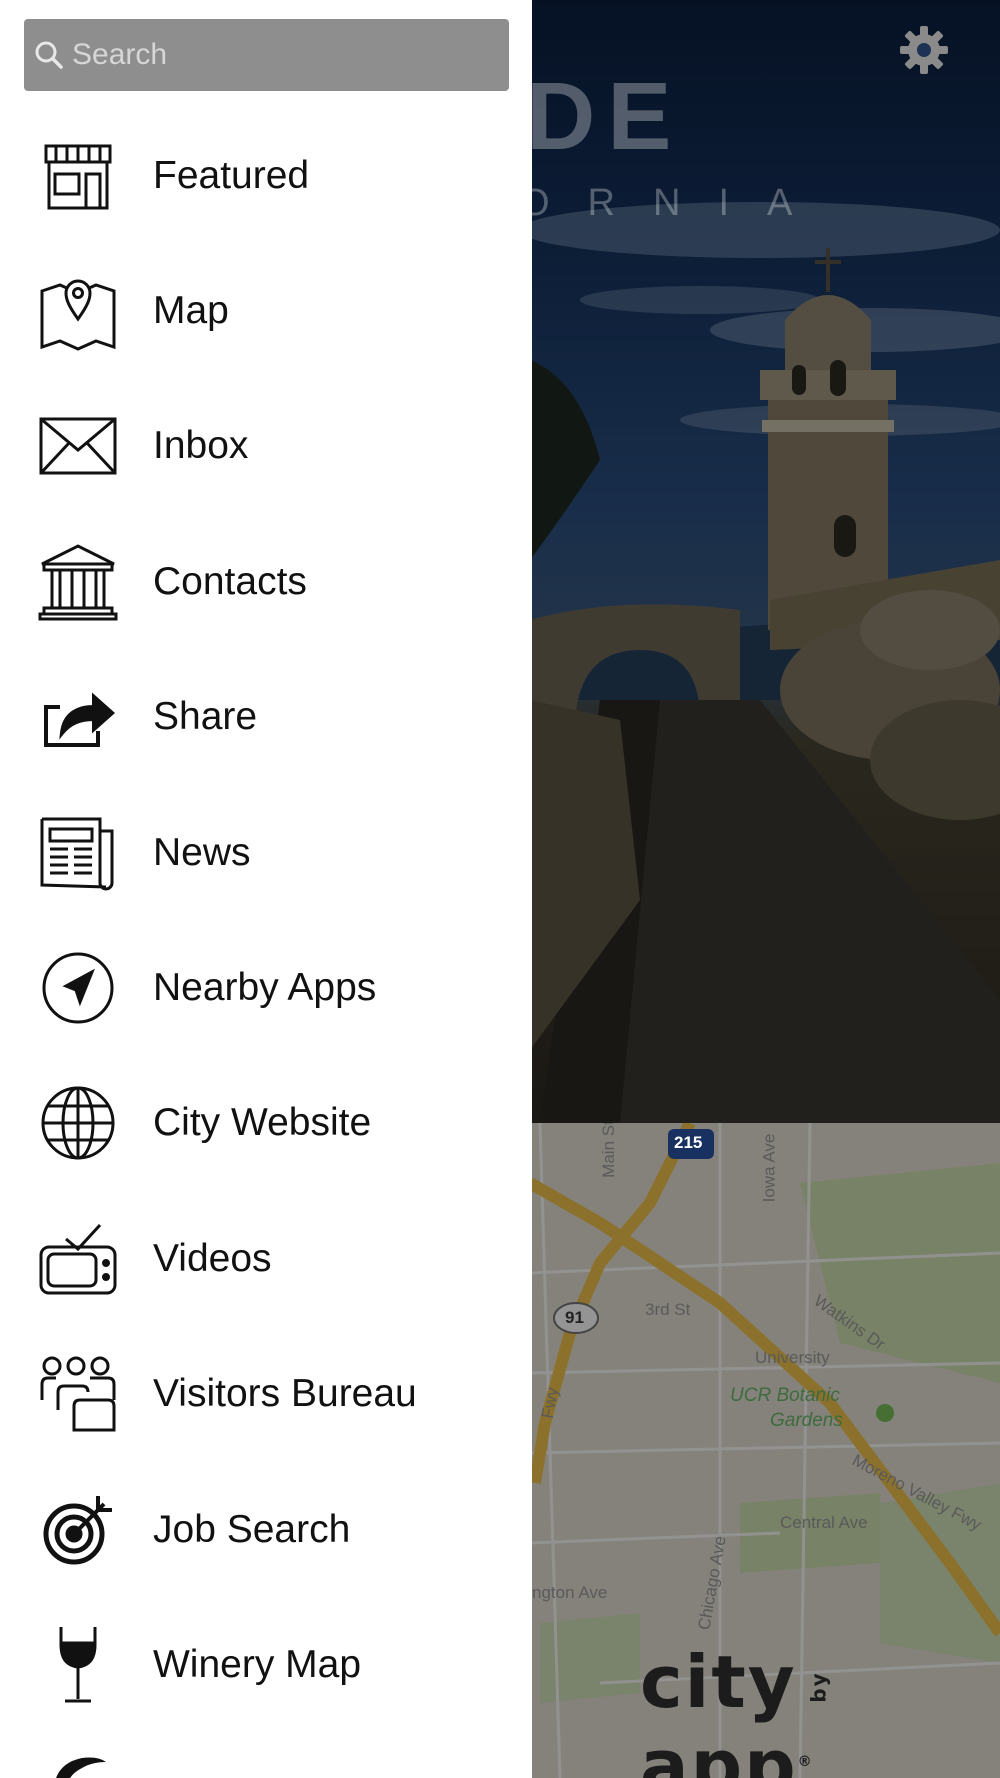 This screenshot has width=1000, height=1778. Describe the element at coordinates (78, 1259) in the screenshot. I see `tv-icon` at that location.